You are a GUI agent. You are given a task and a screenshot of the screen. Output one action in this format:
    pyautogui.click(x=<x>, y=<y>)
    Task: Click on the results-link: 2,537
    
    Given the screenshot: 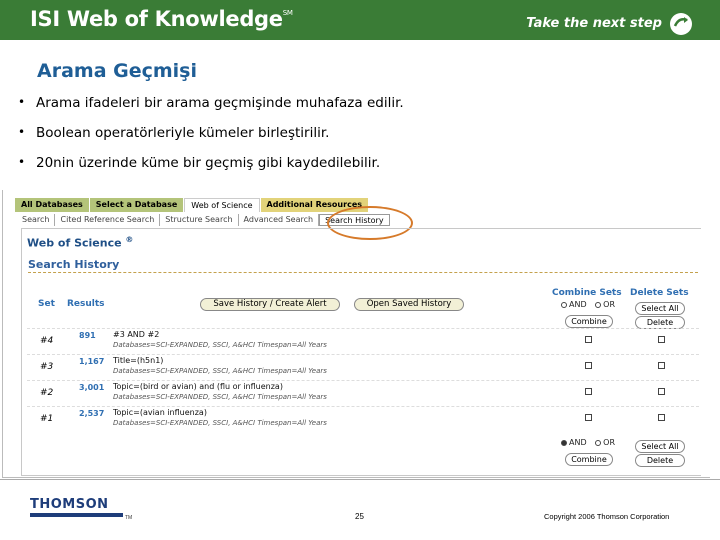 What is the action you would take?
    pyautogui.click(x=91, y=413)
    